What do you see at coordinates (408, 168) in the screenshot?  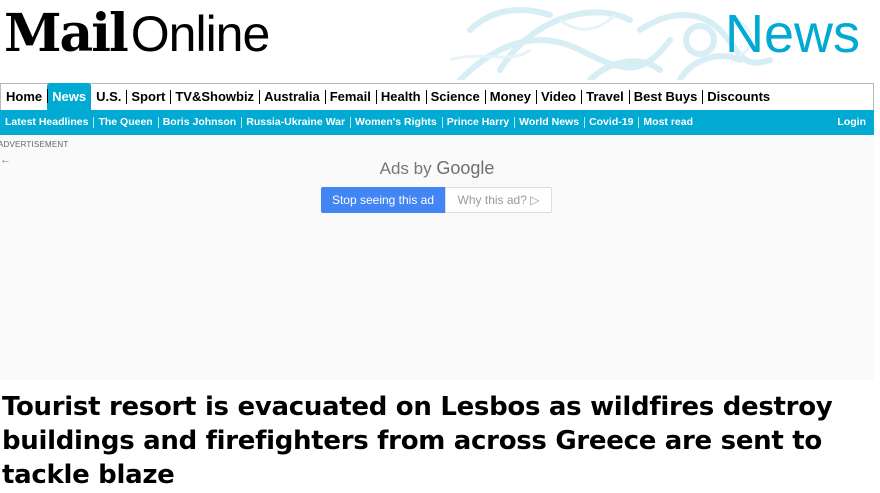 I see `ads-by-prefix: Ads by` at bounding box center [408, 168].